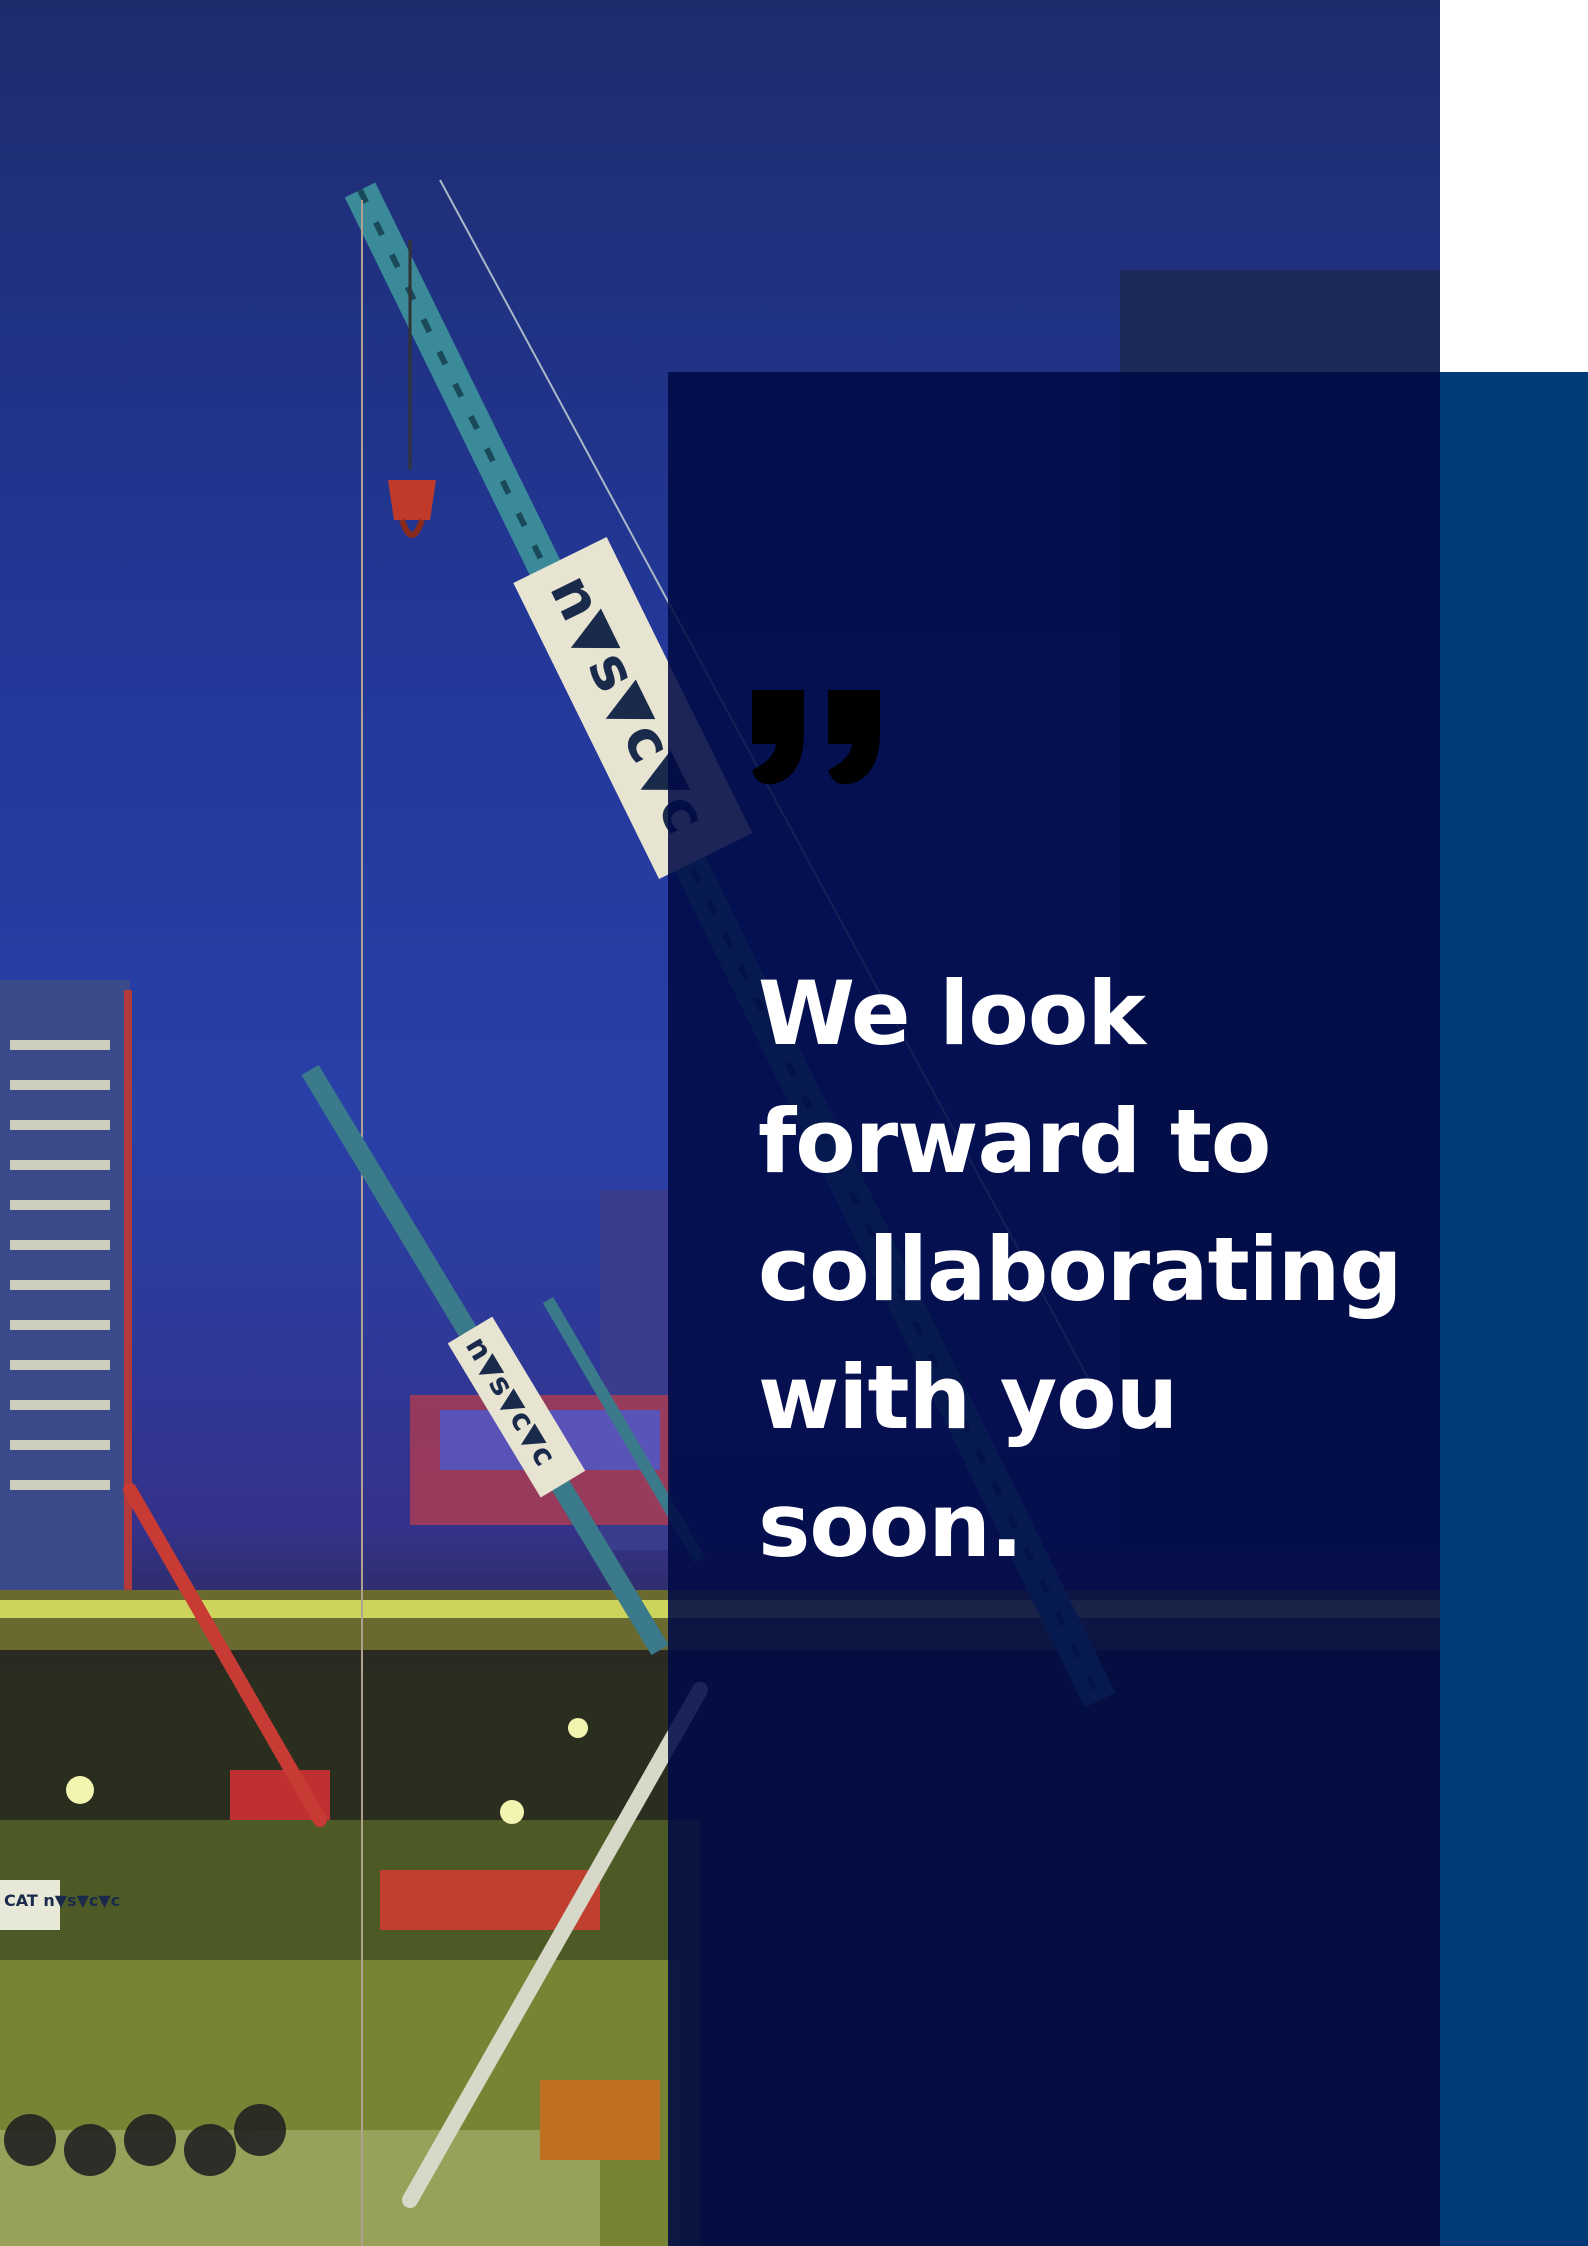 The image size is (1588, 2246). What do you see at coordinates (816, 737) in the screenshot?
I see `opening-quote-icon` at bounding box center [816, 737].